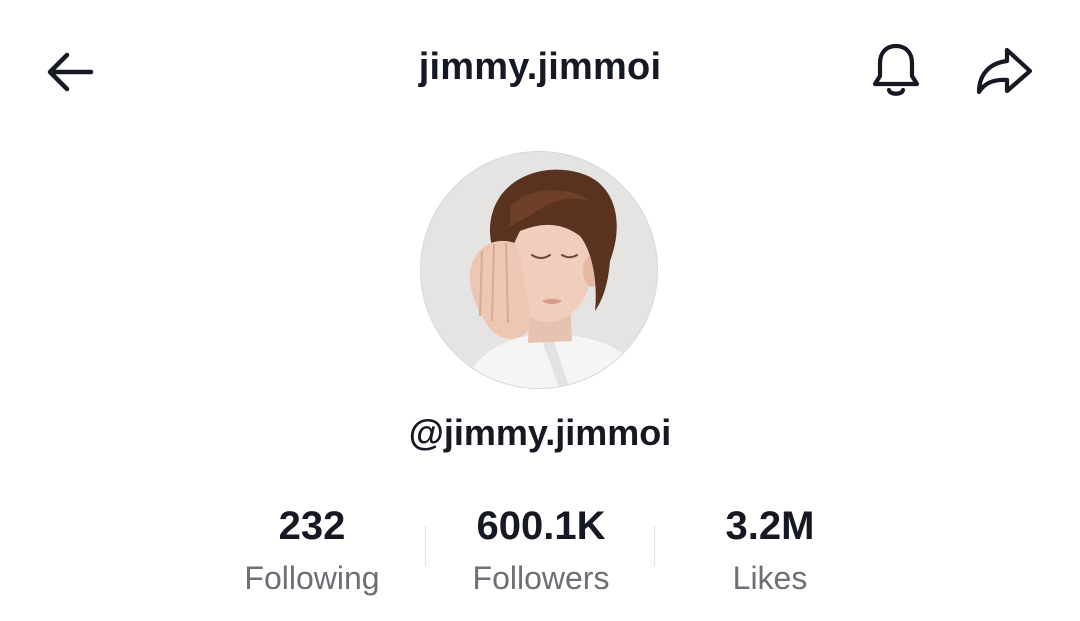 The width and height of the screenshot is (1080, 621). I want to click on share-arrow-icon, so click(1004, 71).